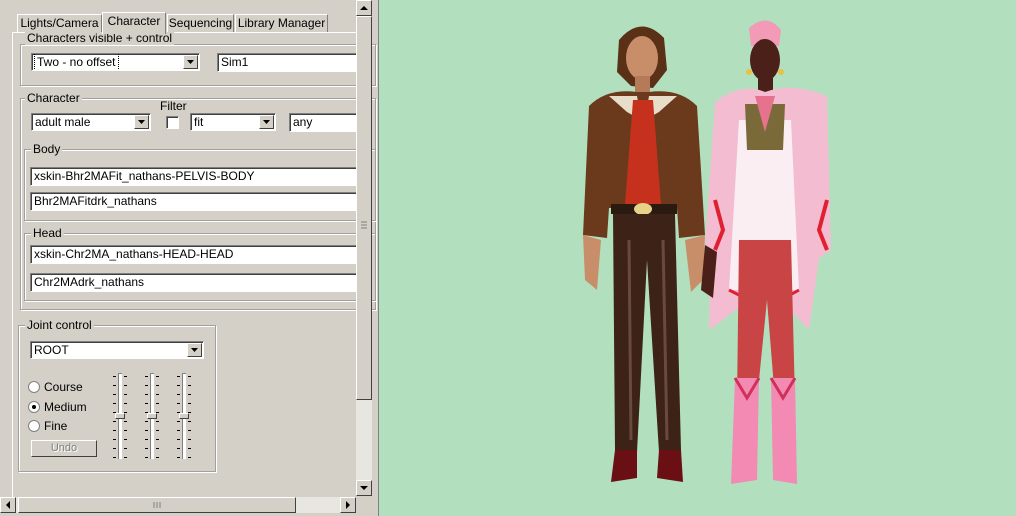 This screenshot has width=1016, height=516. I want to click on filter-select: fit, so click(233, 122).